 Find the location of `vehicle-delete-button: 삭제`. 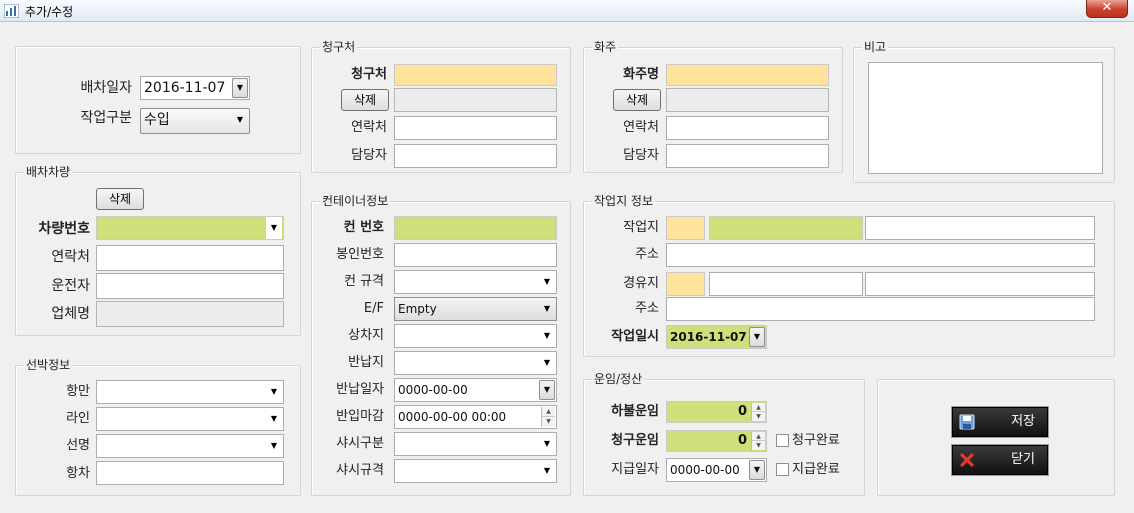

vehicle-delete-button: 삭제 is located at coordinates (120, 199).